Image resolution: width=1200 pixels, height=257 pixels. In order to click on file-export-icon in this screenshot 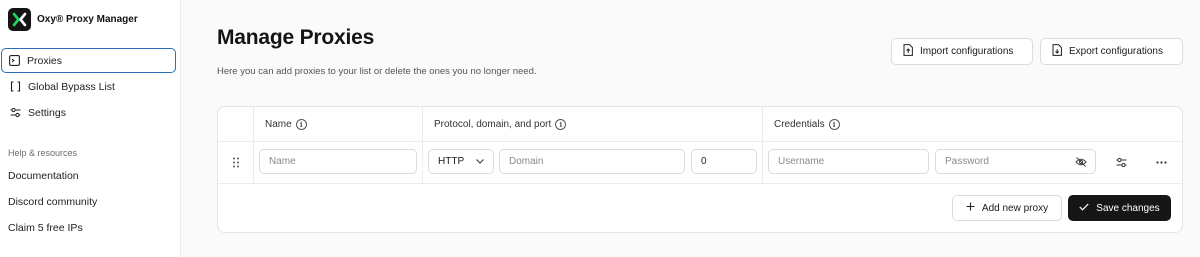, I will do `click(1057, 51)`.